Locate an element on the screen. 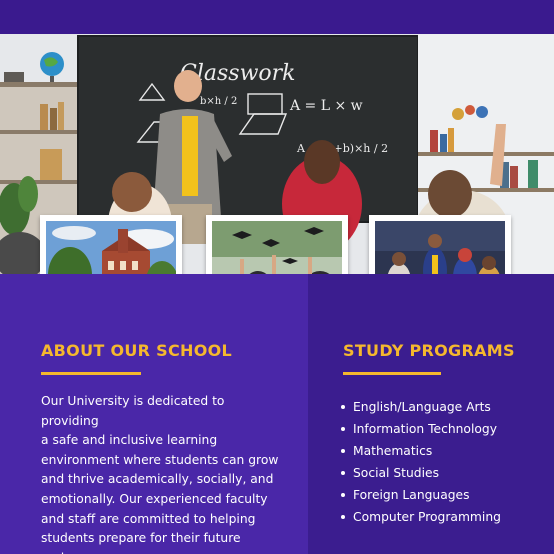 Image resolution: width=554 pixels, height=554 pixels. program-label: Computer Programming is located at coordinates (427, 517).